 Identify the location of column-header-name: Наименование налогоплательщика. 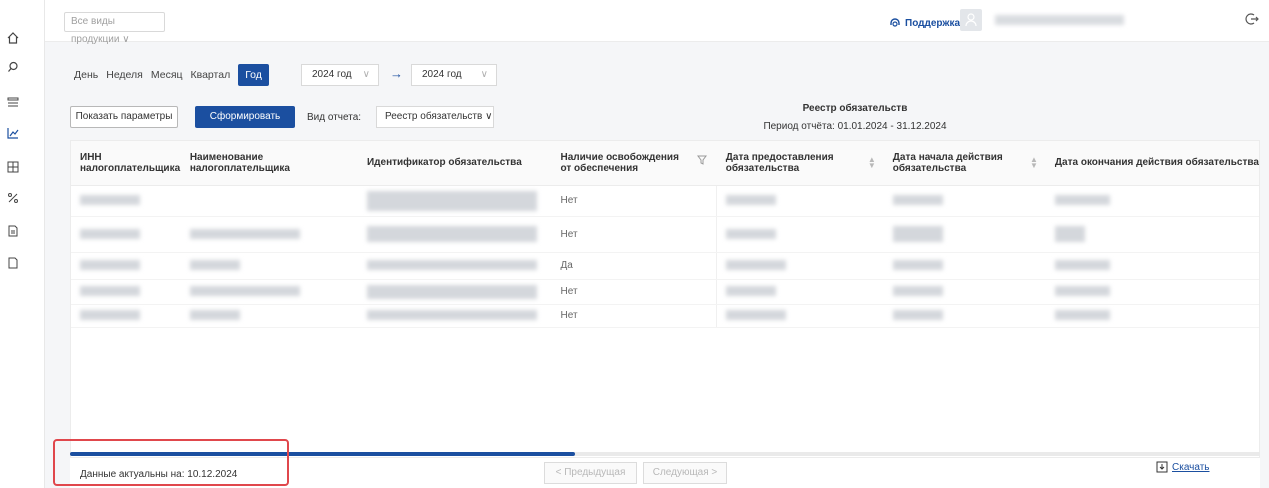
(269, 163).